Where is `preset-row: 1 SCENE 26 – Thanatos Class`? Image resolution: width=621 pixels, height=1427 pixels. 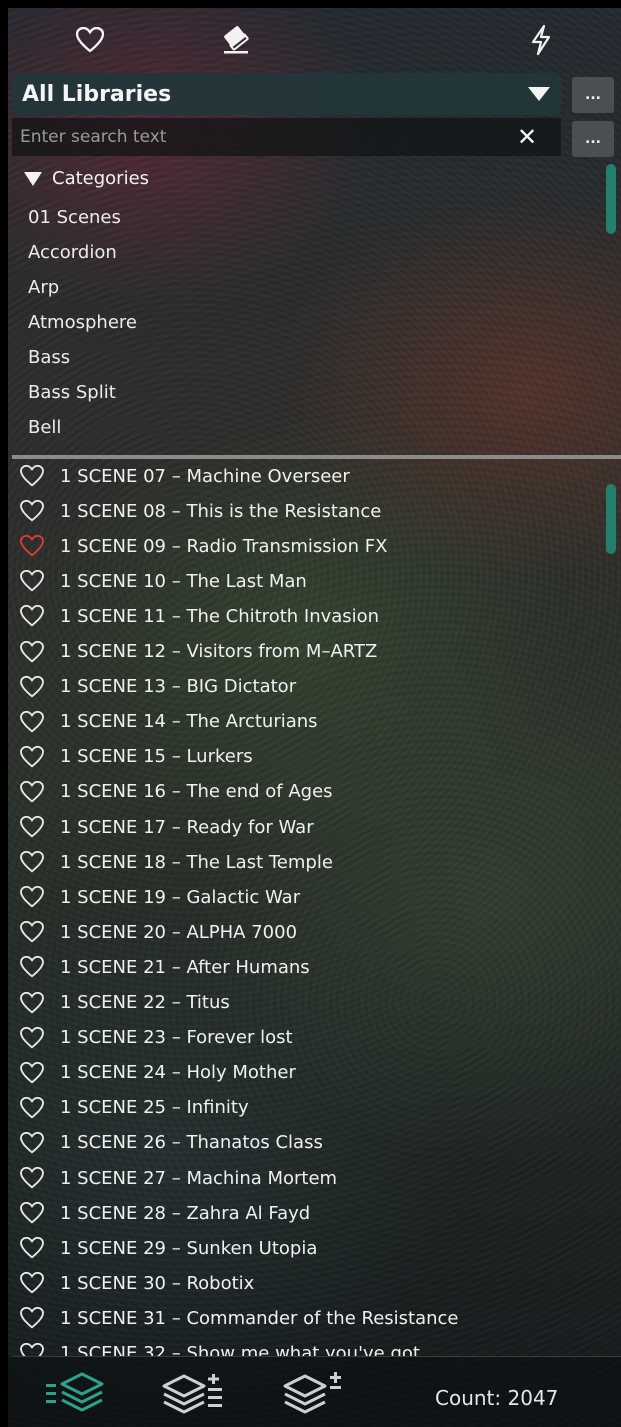
preset-row: 1 SCENE 26 – Thanatos Class is located at coordinates (171, 1143).